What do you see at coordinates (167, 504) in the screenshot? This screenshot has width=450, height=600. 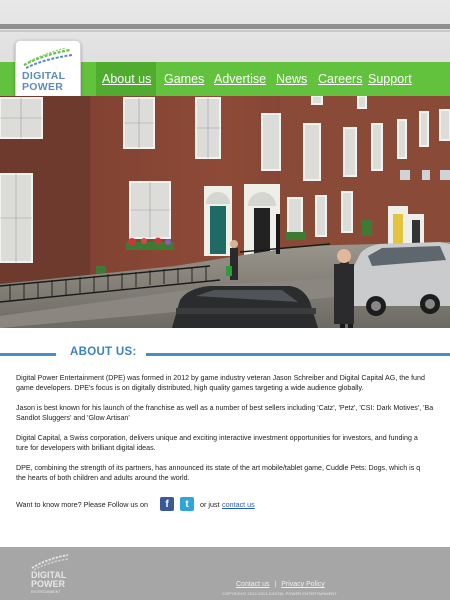 I see `facebook-icon: f` at bounding box center [167, 504].